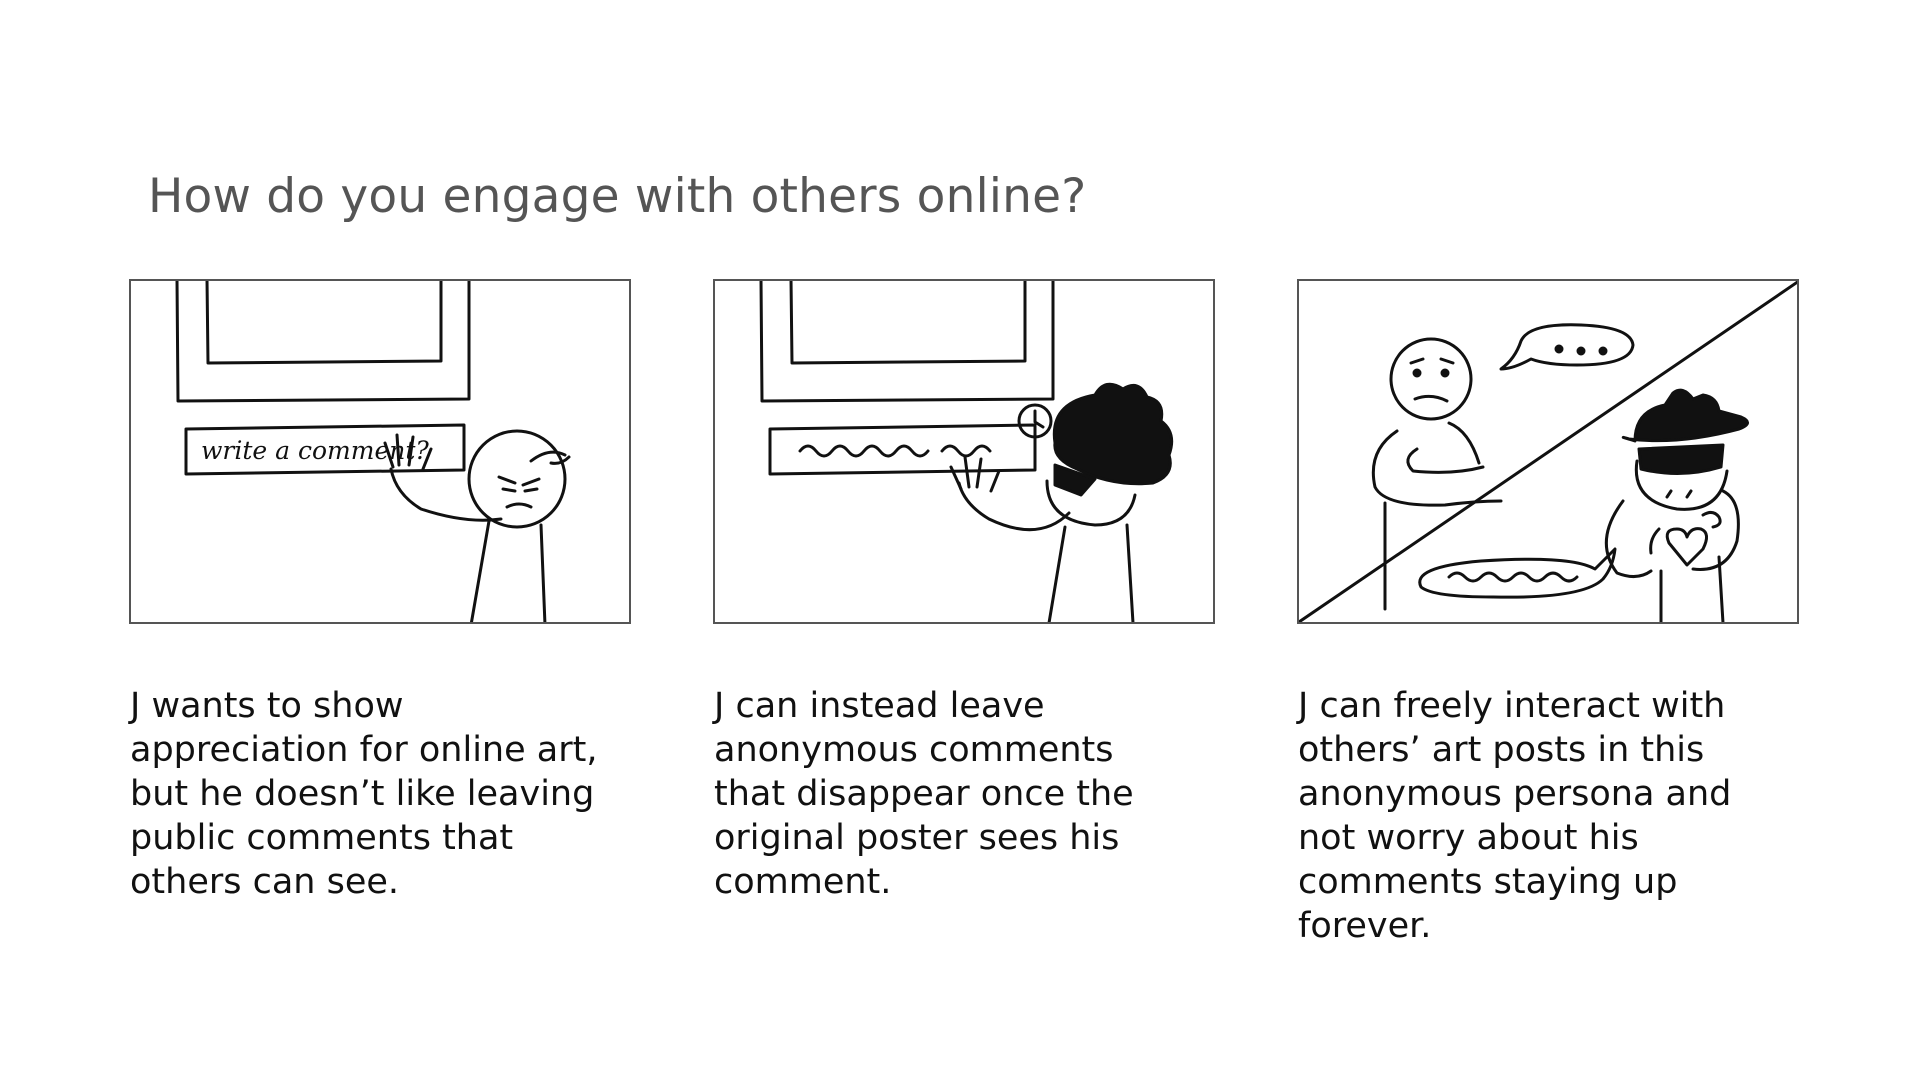 Image resolution: width=1920 pixels, height=1080 pixels. I want to click on sketch-comment-text: write a comment?, so click(315, 450).